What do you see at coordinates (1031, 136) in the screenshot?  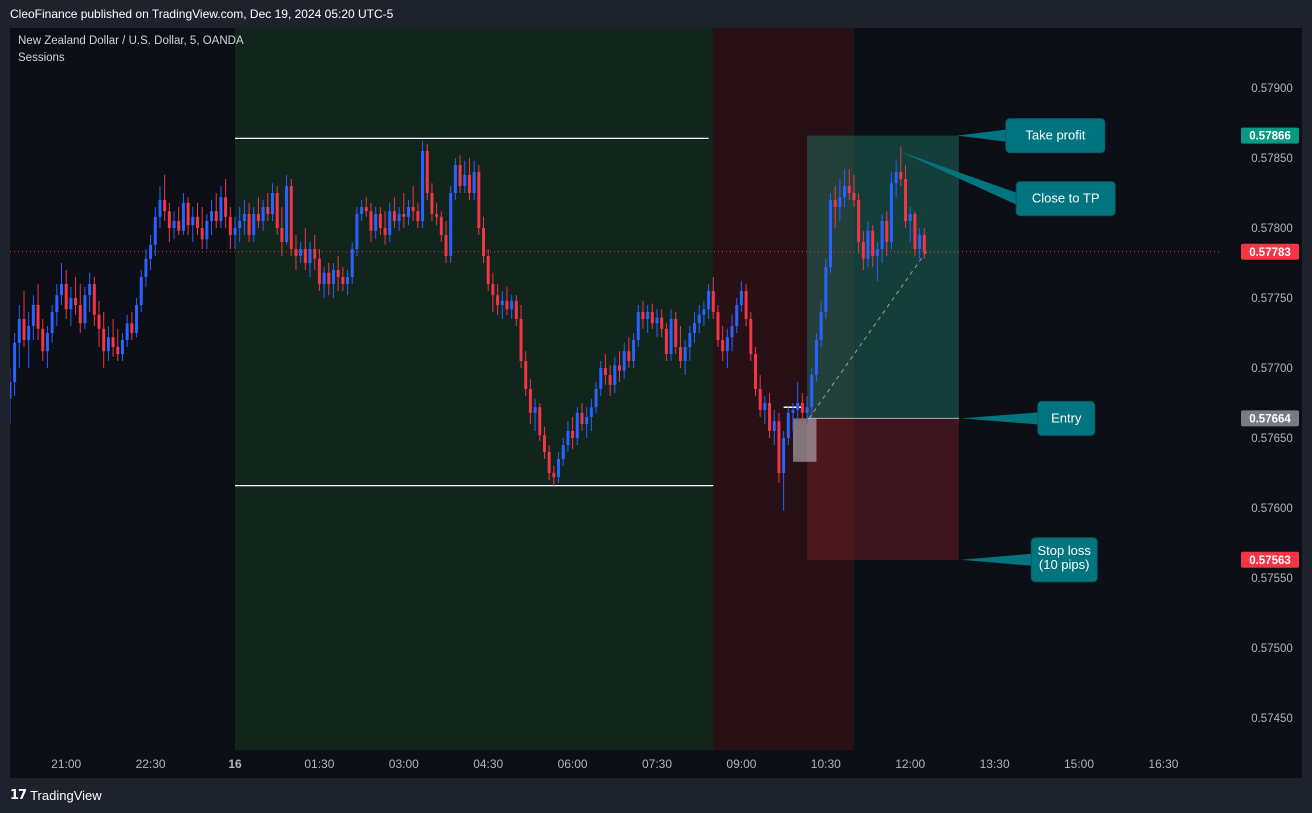 I see `callout-take-profit: Take profit` at bounding box center [1031, 136].